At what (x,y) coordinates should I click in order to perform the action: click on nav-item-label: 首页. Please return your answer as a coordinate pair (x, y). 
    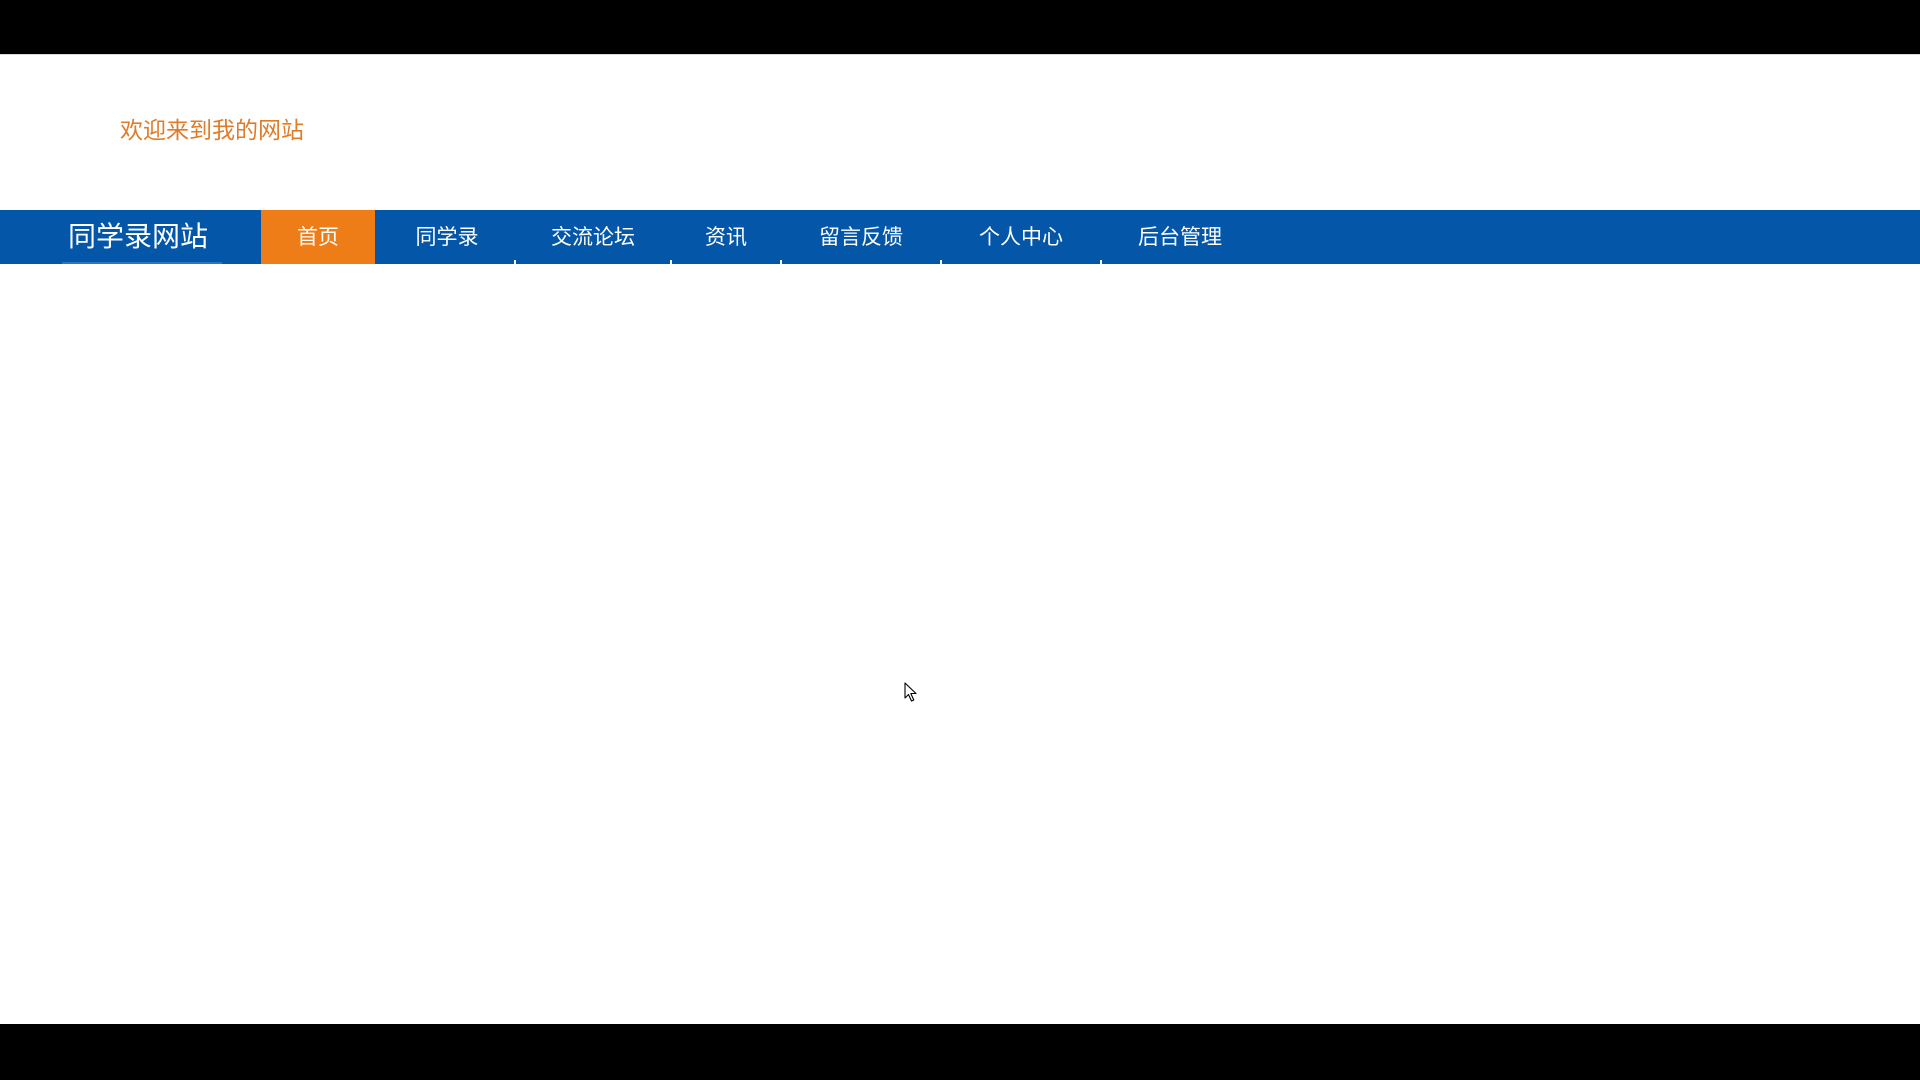
    Looking at the image, I should click on (318, 237).